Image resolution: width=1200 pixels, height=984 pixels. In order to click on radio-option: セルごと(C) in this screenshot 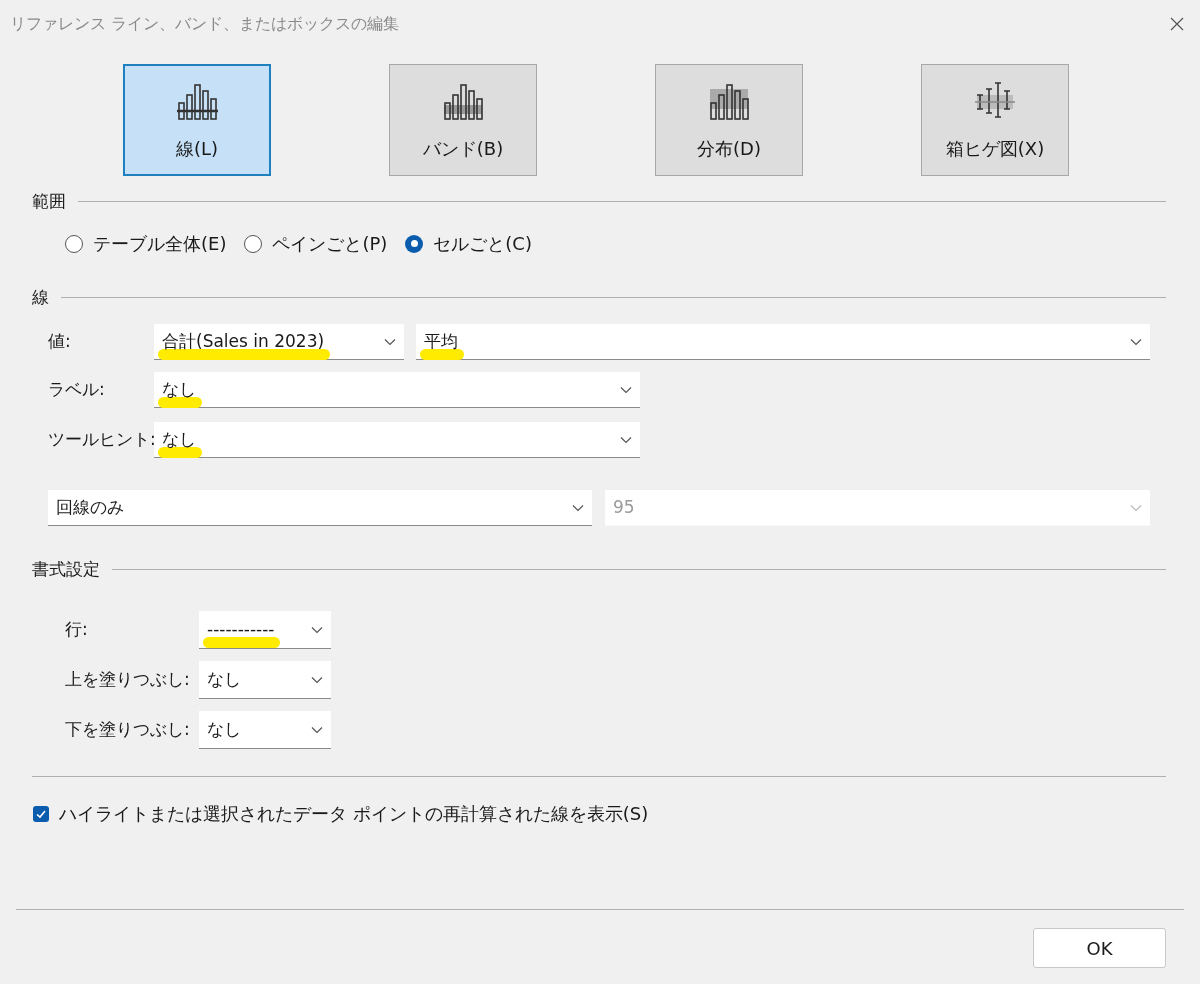, I will do `click(468, 243)`.